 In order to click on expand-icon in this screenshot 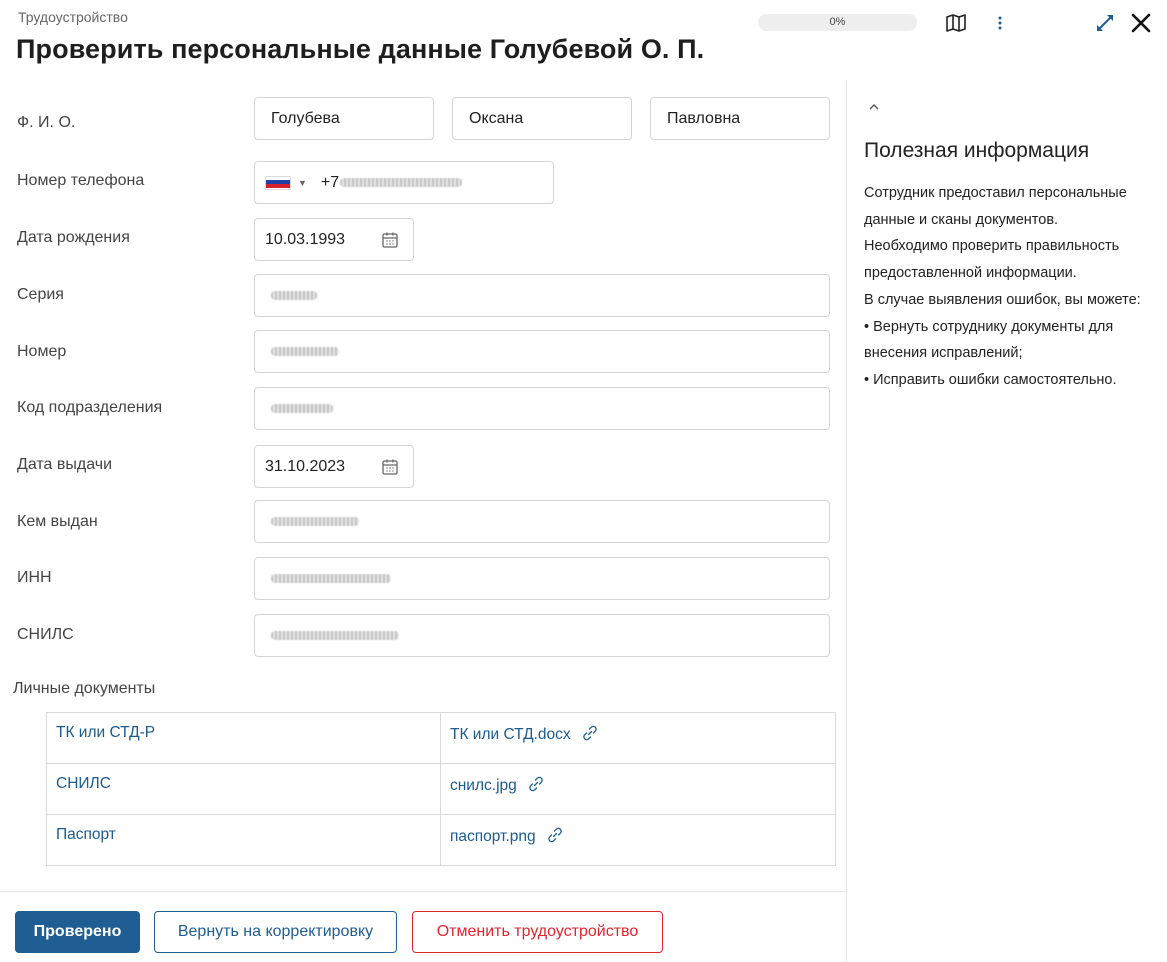, I will do `click(1105, 23)`.